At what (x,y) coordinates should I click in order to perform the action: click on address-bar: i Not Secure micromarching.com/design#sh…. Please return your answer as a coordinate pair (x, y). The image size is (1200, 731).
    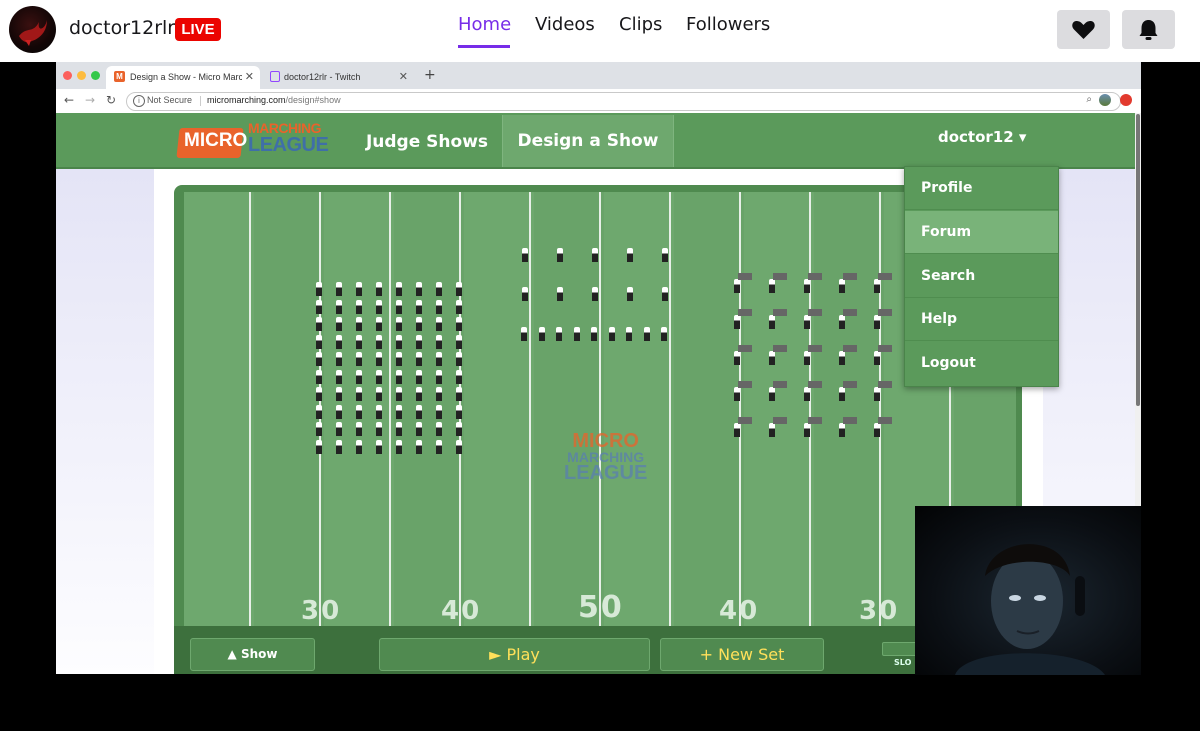
    Looking at the image, I should click on (623, 101).